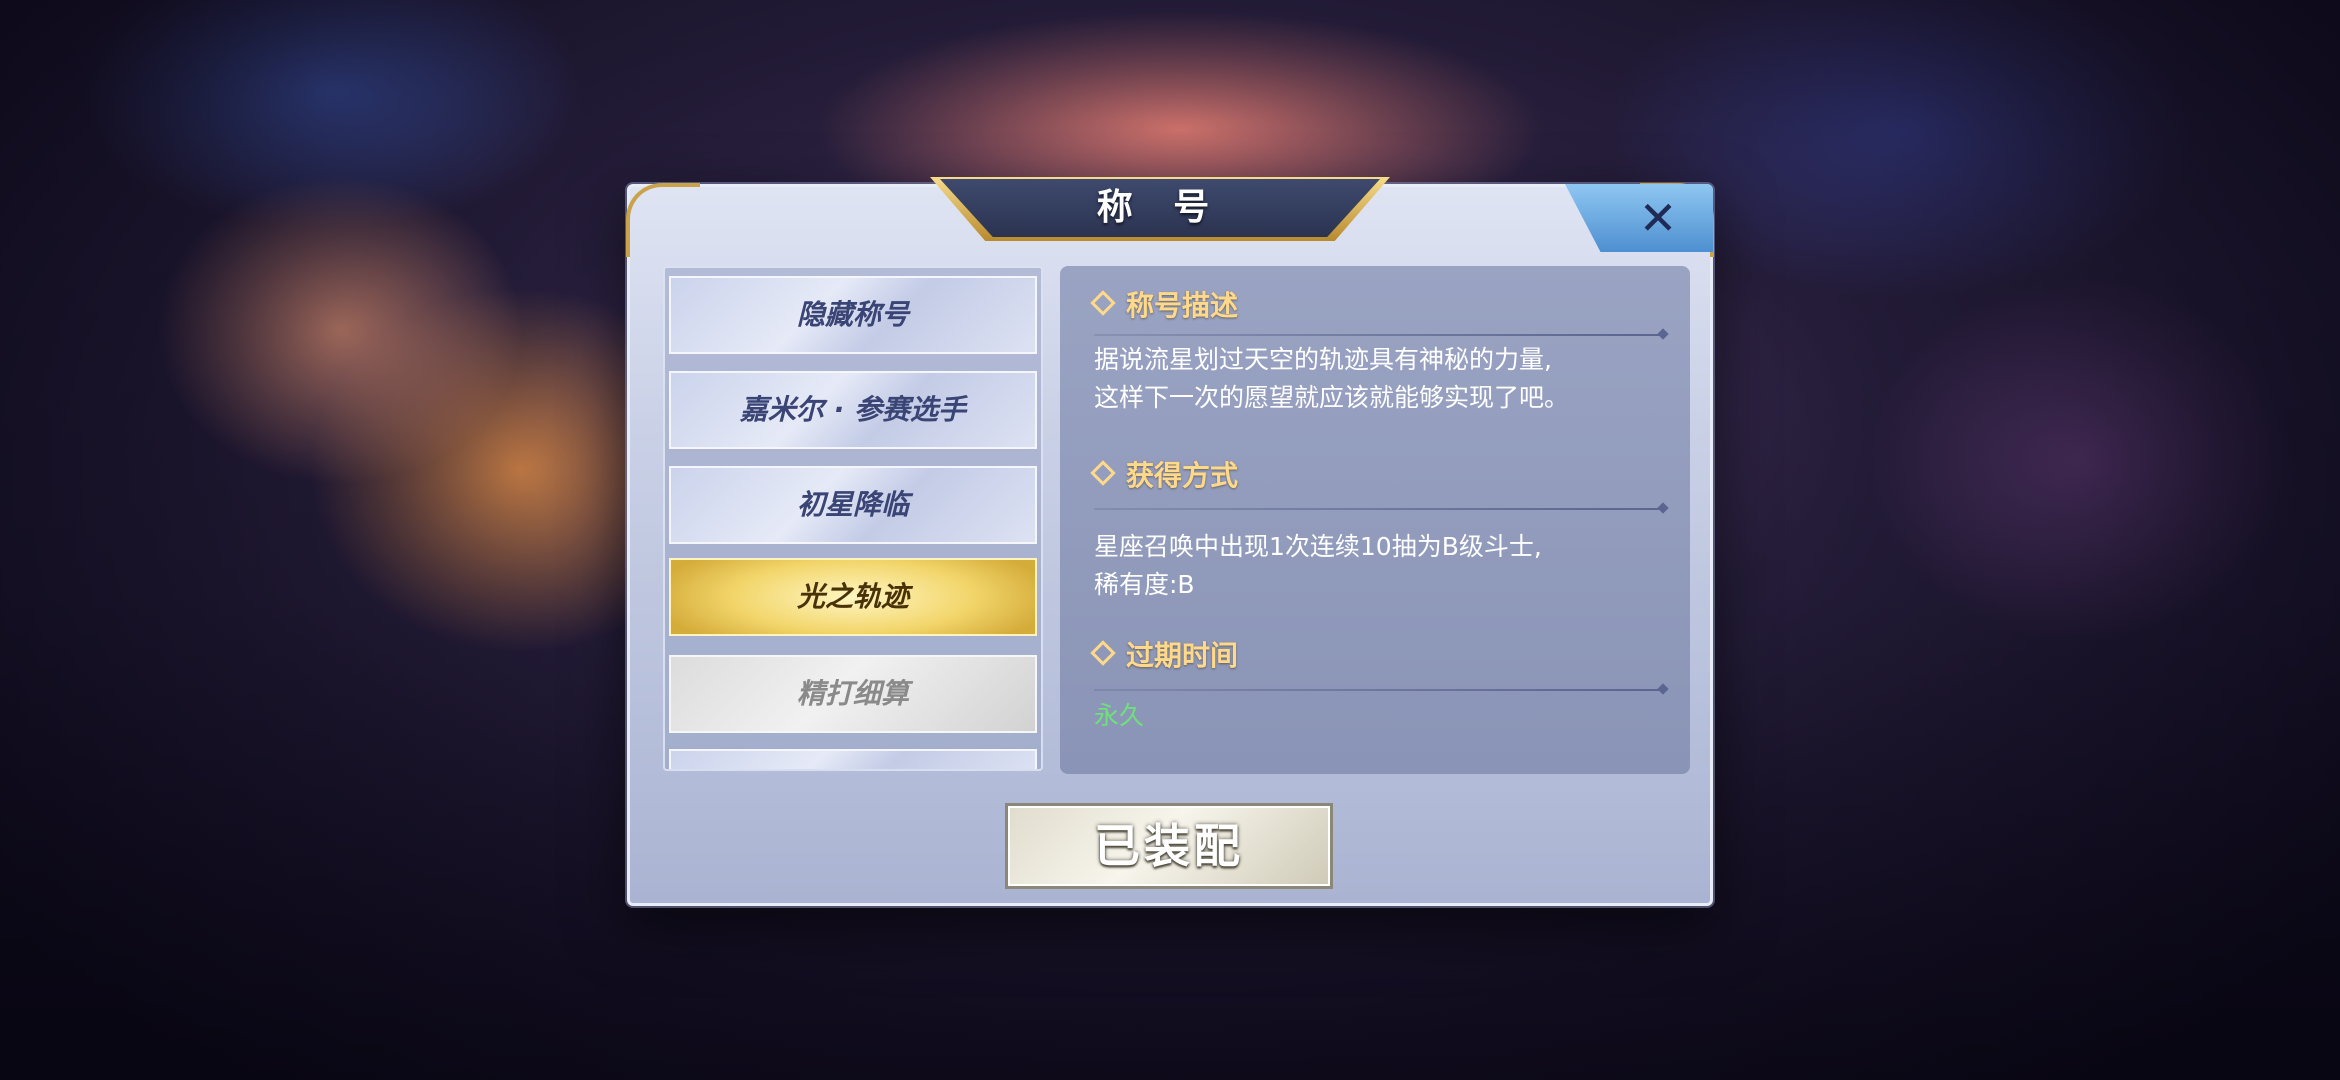 This screenshot has width=2340, height=1080. Describe the element at coordinates (853, 315) in the screenshot. I see `title-list-item: 隐藏称号` at that location.